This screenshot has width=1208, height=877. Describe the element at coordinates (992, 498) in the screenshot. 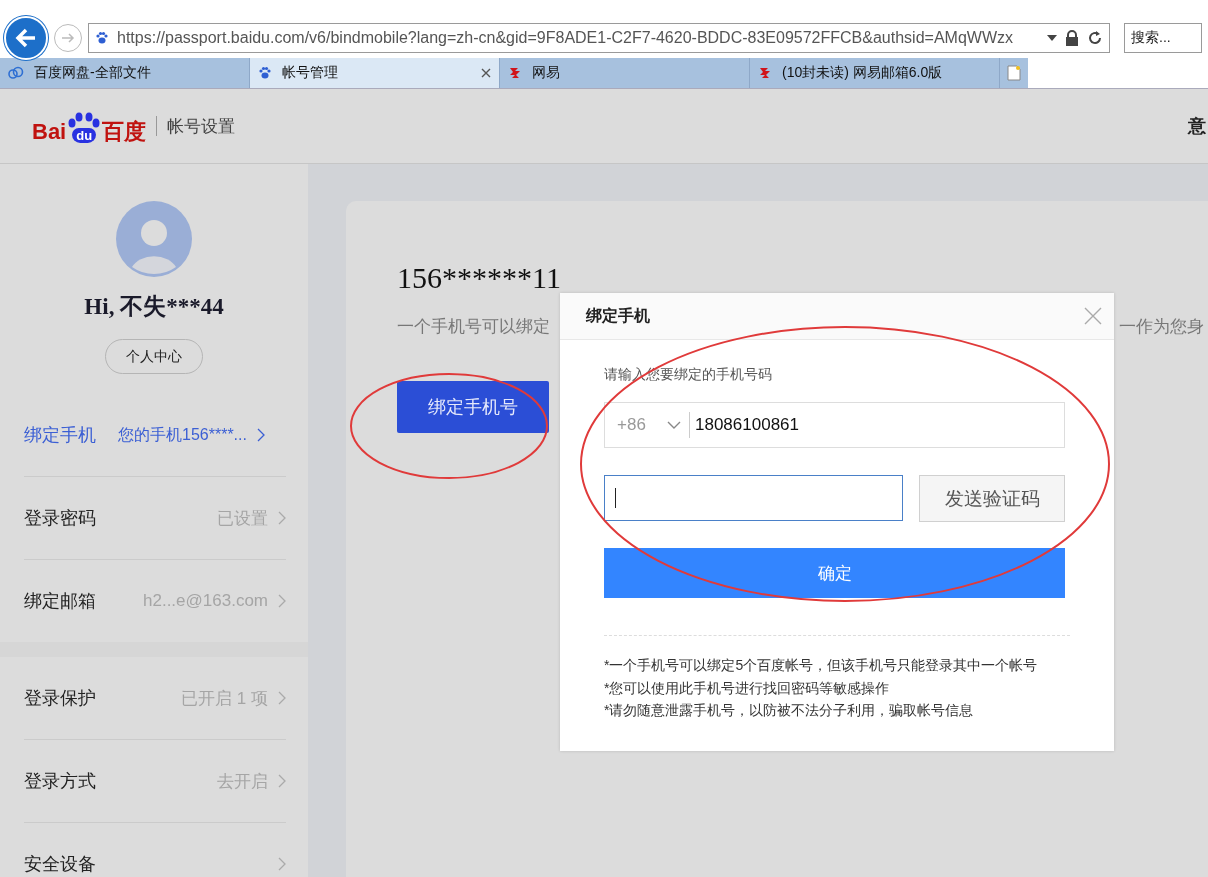

I see `send-code-button: 发送验证码` at that location.